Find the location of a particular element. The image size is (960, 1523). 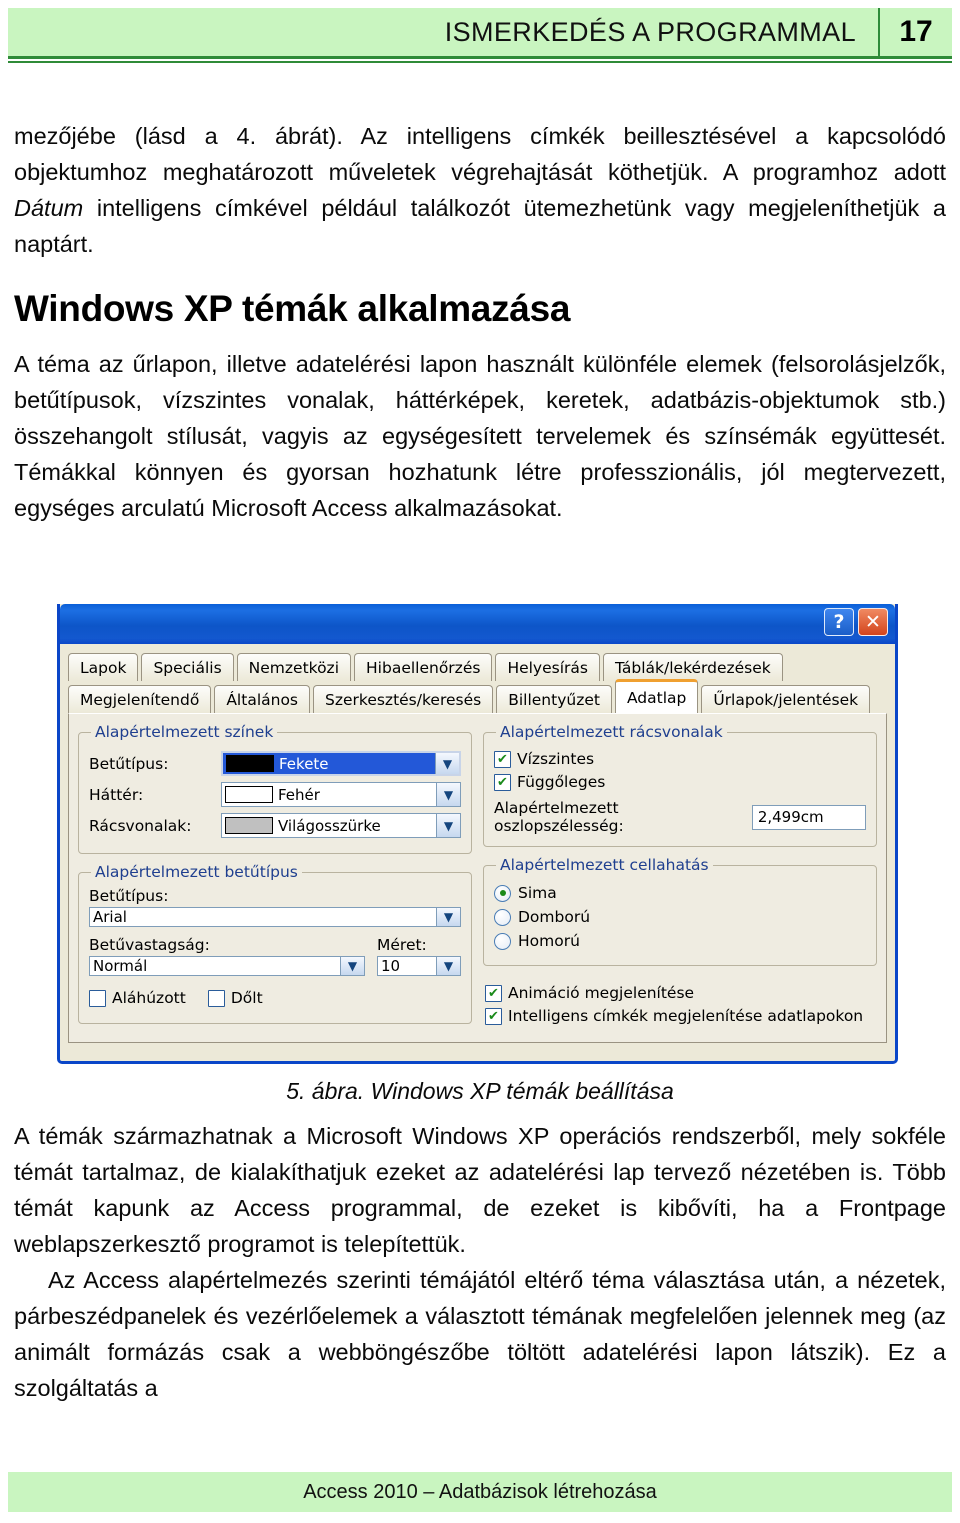

combo-font-weight: Normál ▼ is located at coordinates (227, 966).